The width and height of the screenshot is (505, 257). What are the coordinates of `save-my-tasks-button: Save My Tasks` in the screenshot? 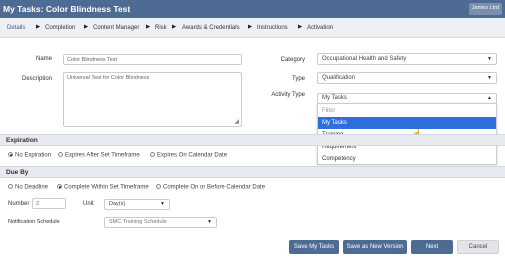 It's located at (314, 247).